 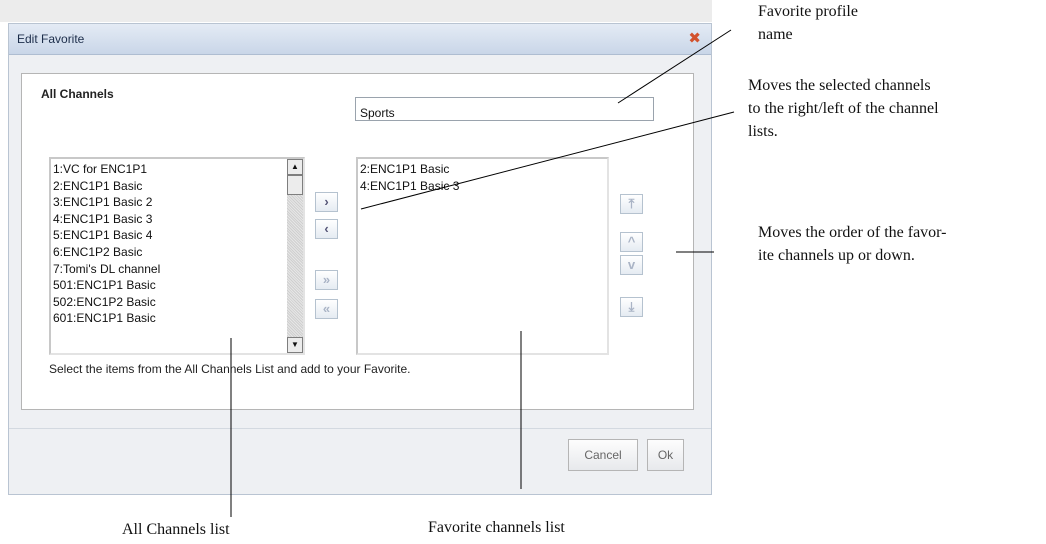 I want to click on move-right-button: ›, so click(x=326, y=202).